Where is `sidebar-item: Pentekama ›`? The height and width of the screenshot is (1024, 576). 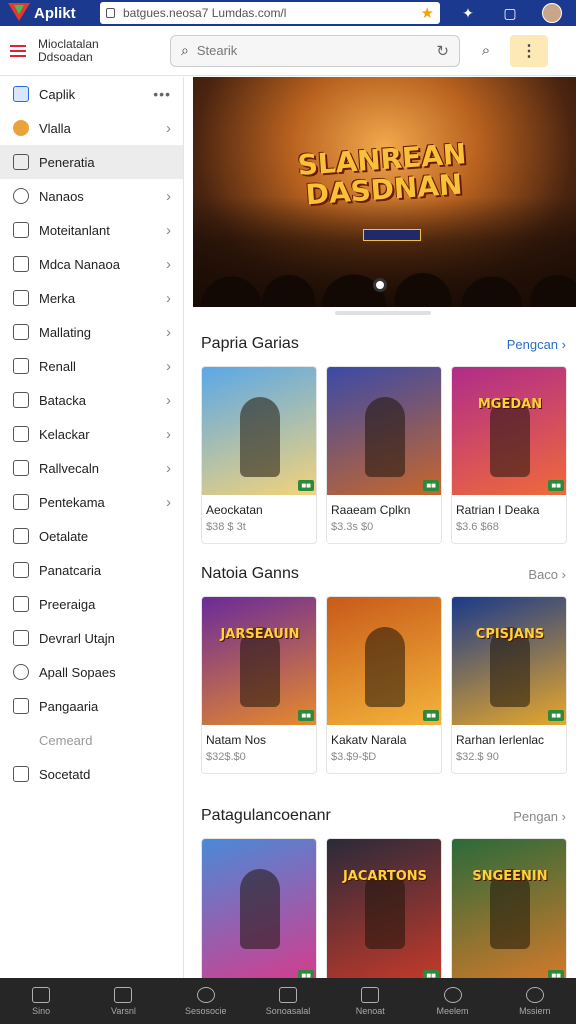
sidebar-item: Pentekama › is located at coordinates (91, 502).